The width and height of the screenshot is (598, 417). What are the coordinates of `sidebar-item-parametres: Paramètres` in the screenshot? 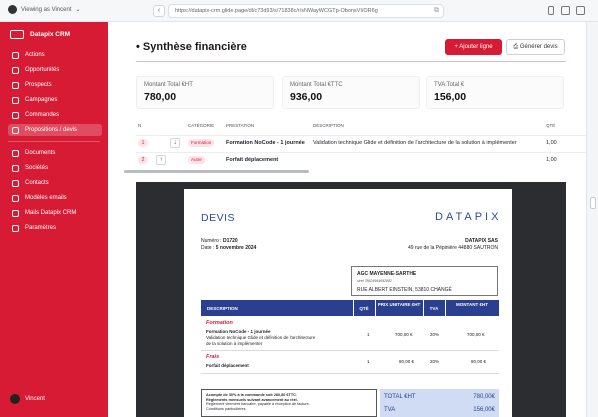 It's located at (55, 228).